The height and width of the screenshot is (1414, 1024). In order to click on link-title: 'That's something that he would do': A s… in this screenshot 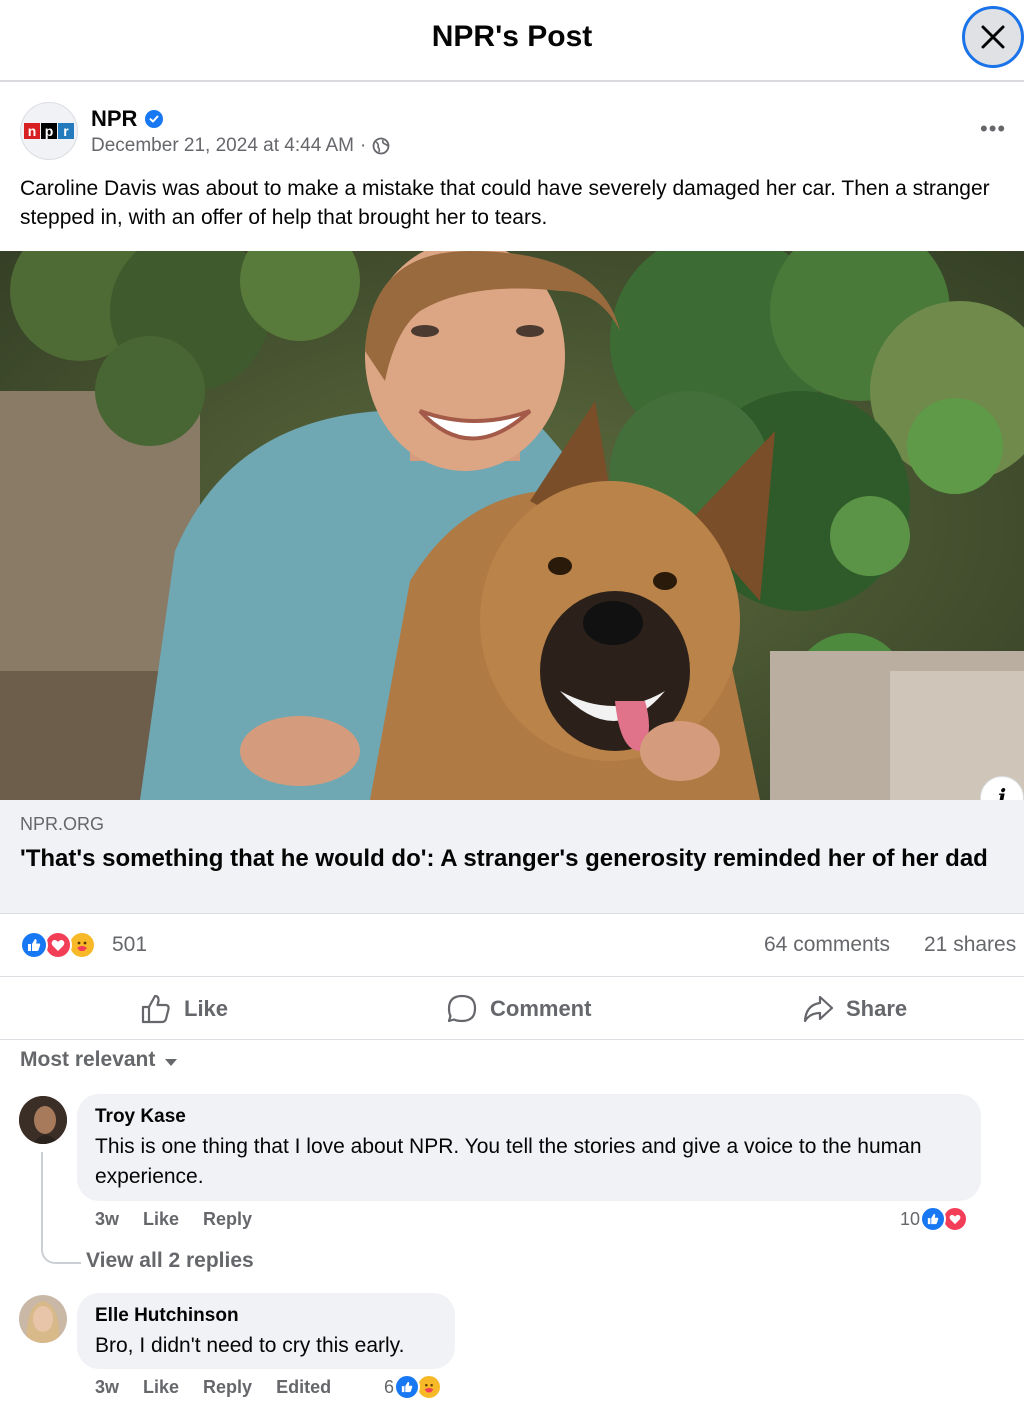, I will do `click(504, 858)`.